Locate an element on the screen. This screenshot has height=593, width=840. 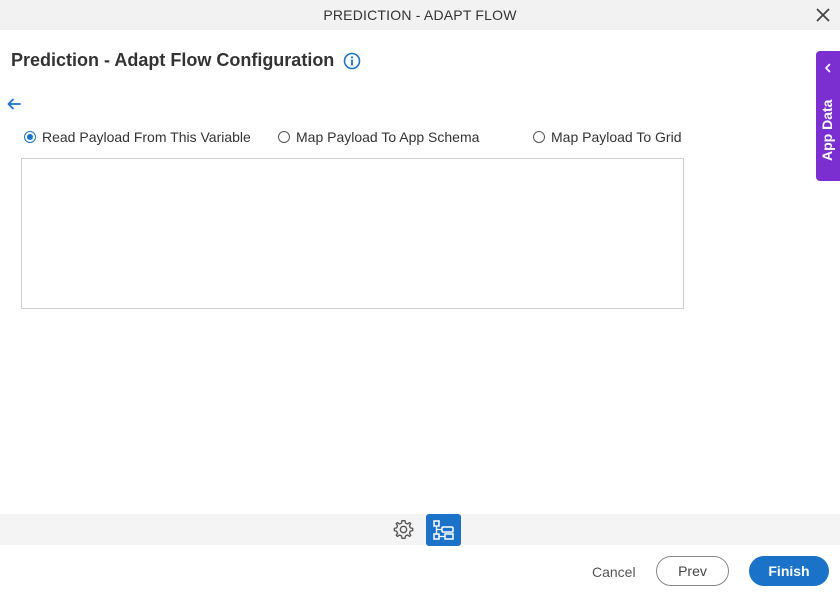
radio-label: Map Payload To Grid is located at coordinates (616, 137).